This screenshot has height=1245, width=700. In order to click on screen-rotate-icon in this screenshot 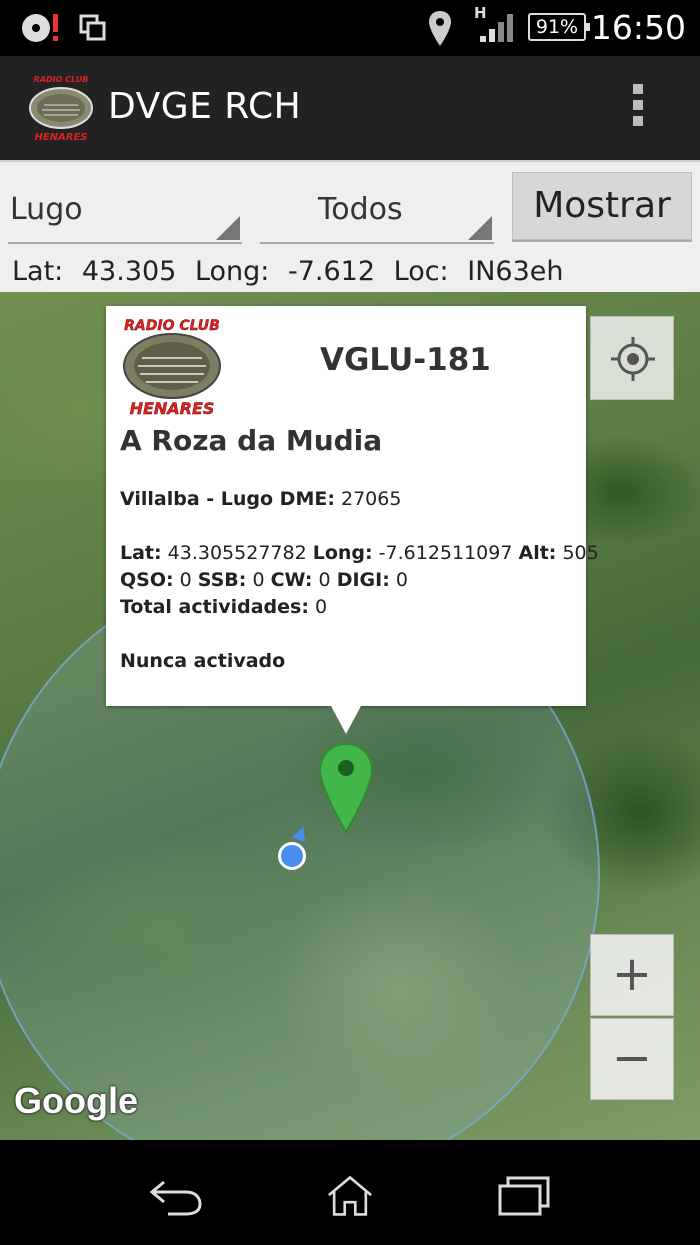, I will do `click(92, 27)`.